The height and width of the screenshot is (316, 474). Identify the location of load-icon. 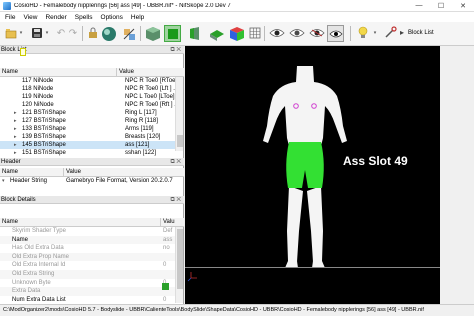
(11, 33).